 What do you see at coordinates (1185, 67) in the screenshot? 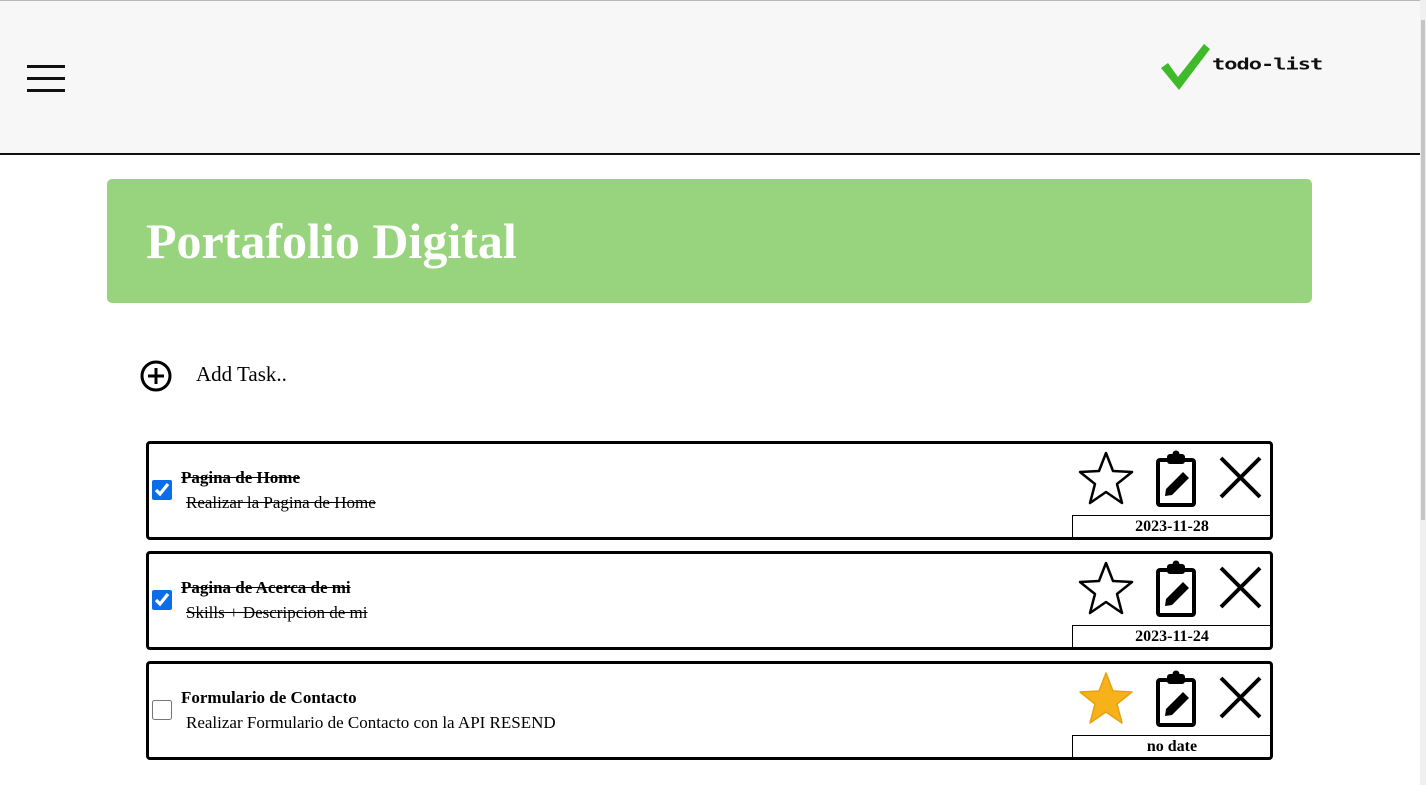
I see `checkmark-icon` at bounding box center [1185, 67].